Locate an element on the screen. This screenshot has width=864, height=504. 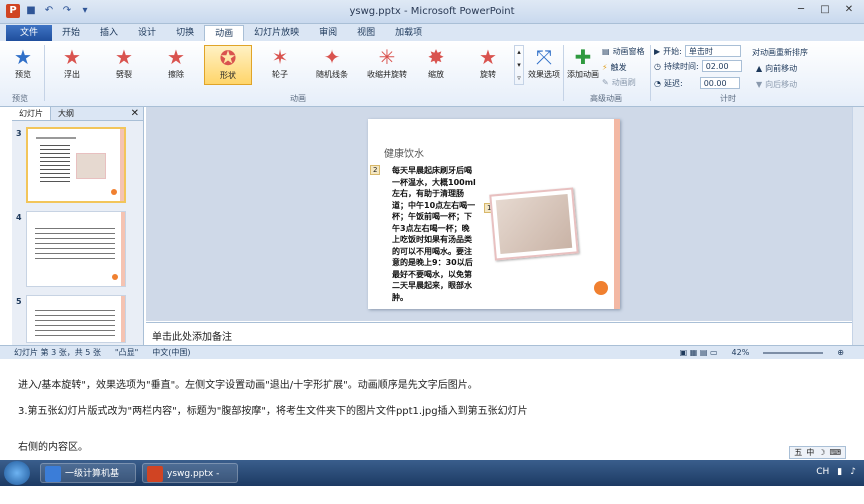
window-controls: ─ □ ✕ is located at coordinates (825, 10).